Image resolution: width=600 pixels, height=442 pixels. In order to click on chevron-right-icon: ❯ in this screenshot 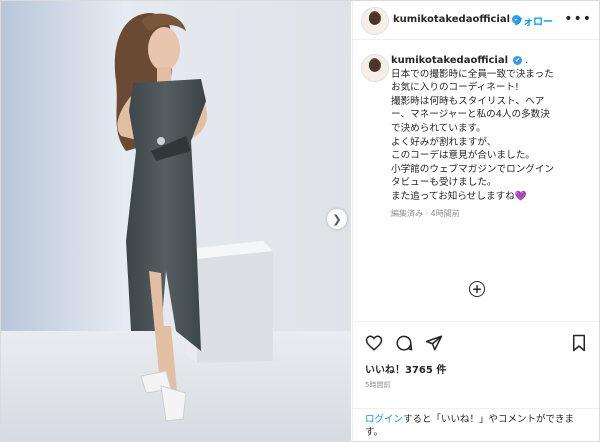, I will do `click(337, 219)`.